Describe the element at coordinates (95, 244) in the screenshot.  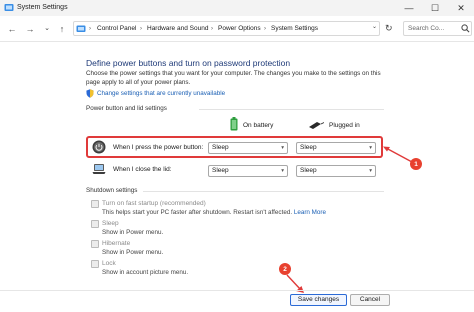
I see `hibernate-checkbox` at that location.